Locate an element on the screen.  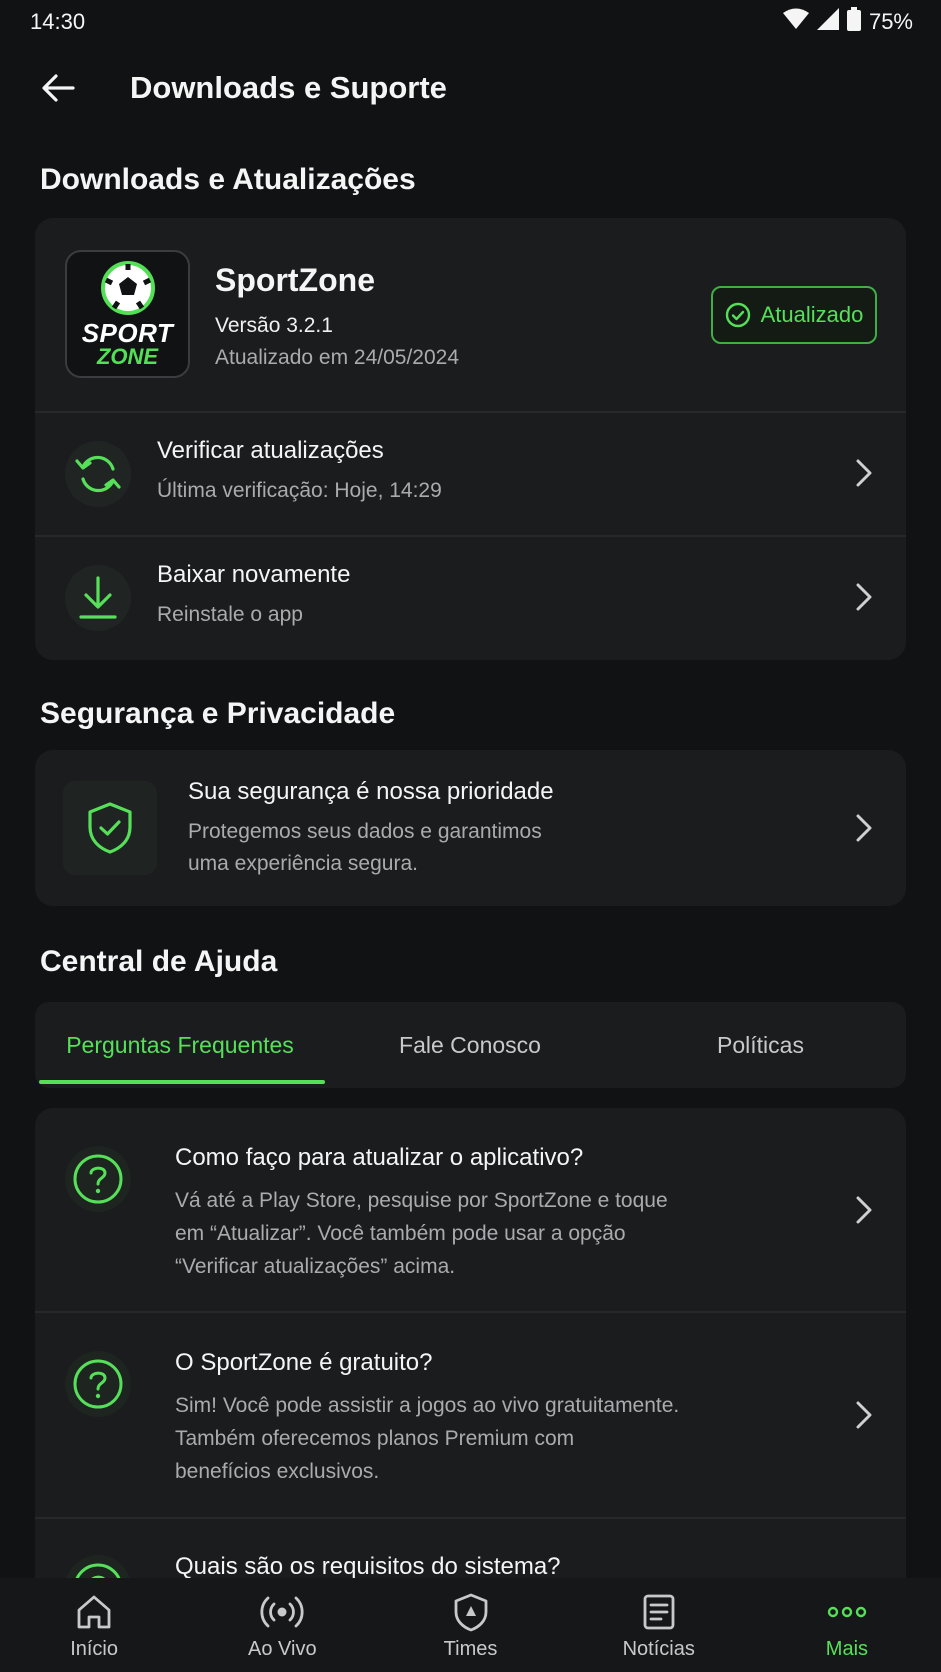
check-updates-subtitle: Última verificação: Hoje, 14:29 is located at coordinates (299, 490).